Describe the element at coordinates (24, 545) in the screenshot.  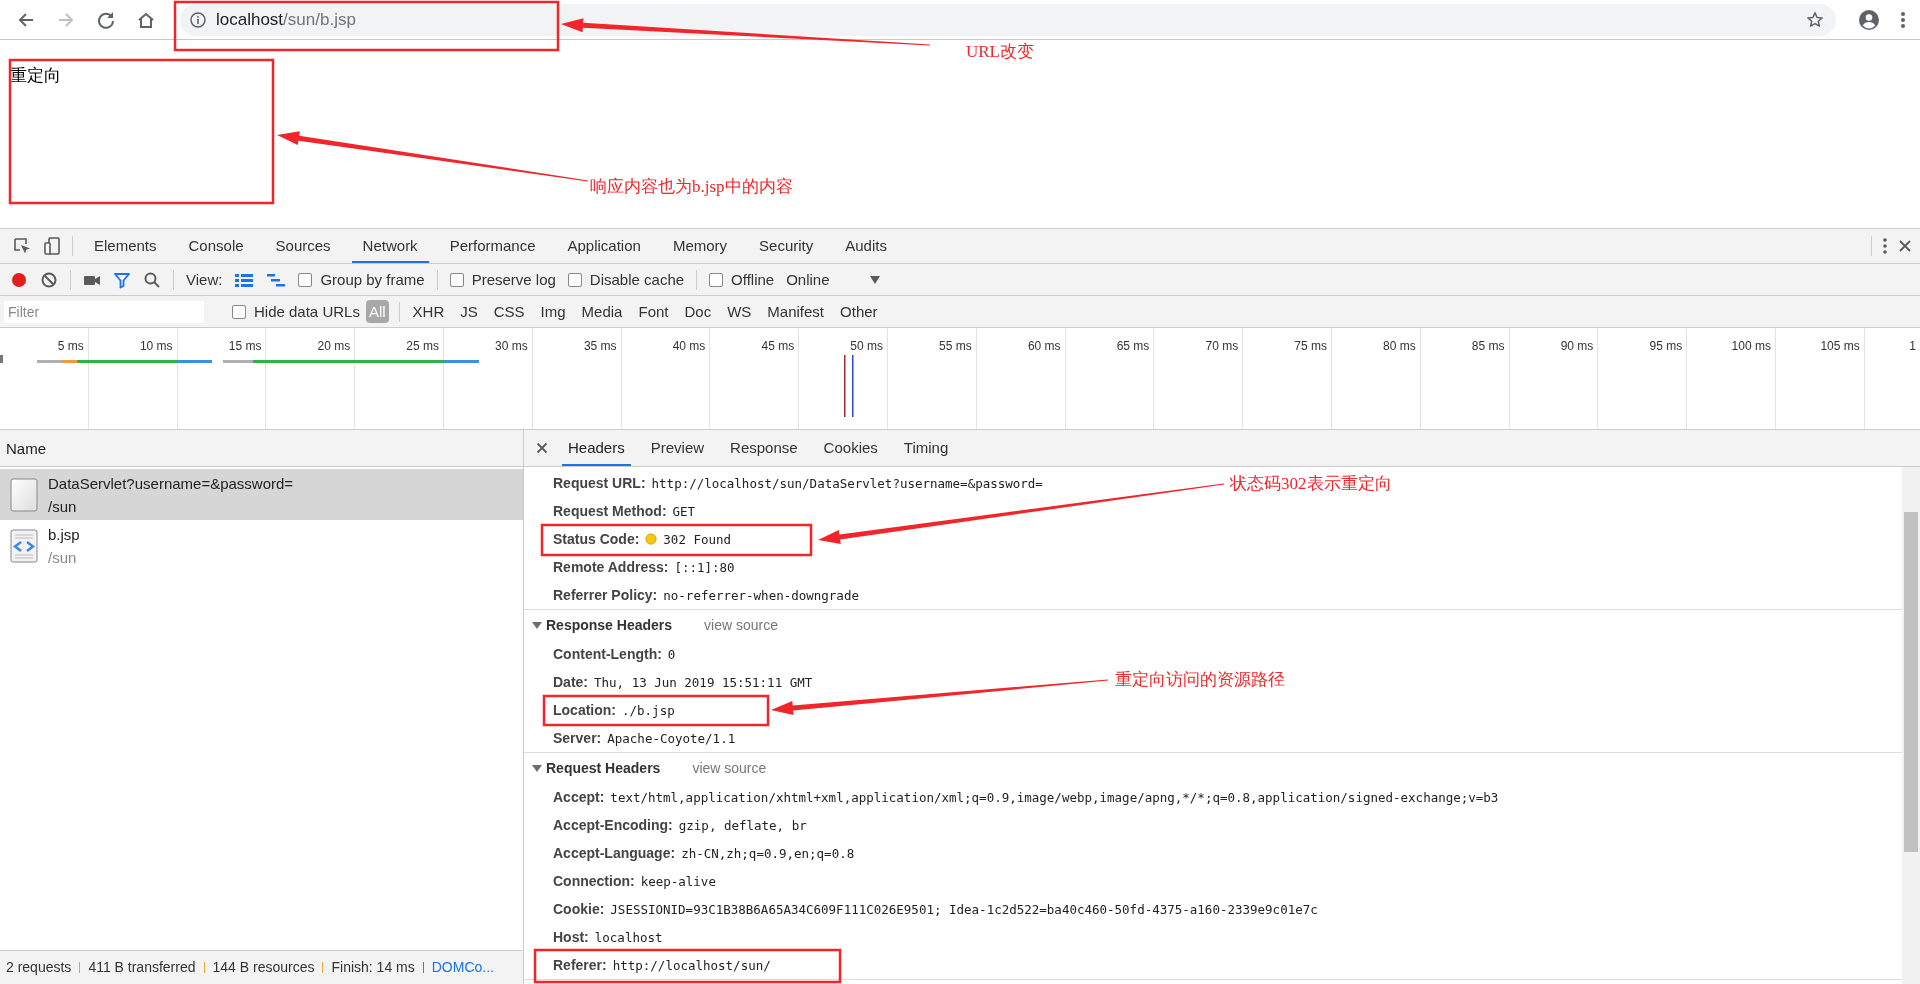
I see `code-file-icon` at that location.